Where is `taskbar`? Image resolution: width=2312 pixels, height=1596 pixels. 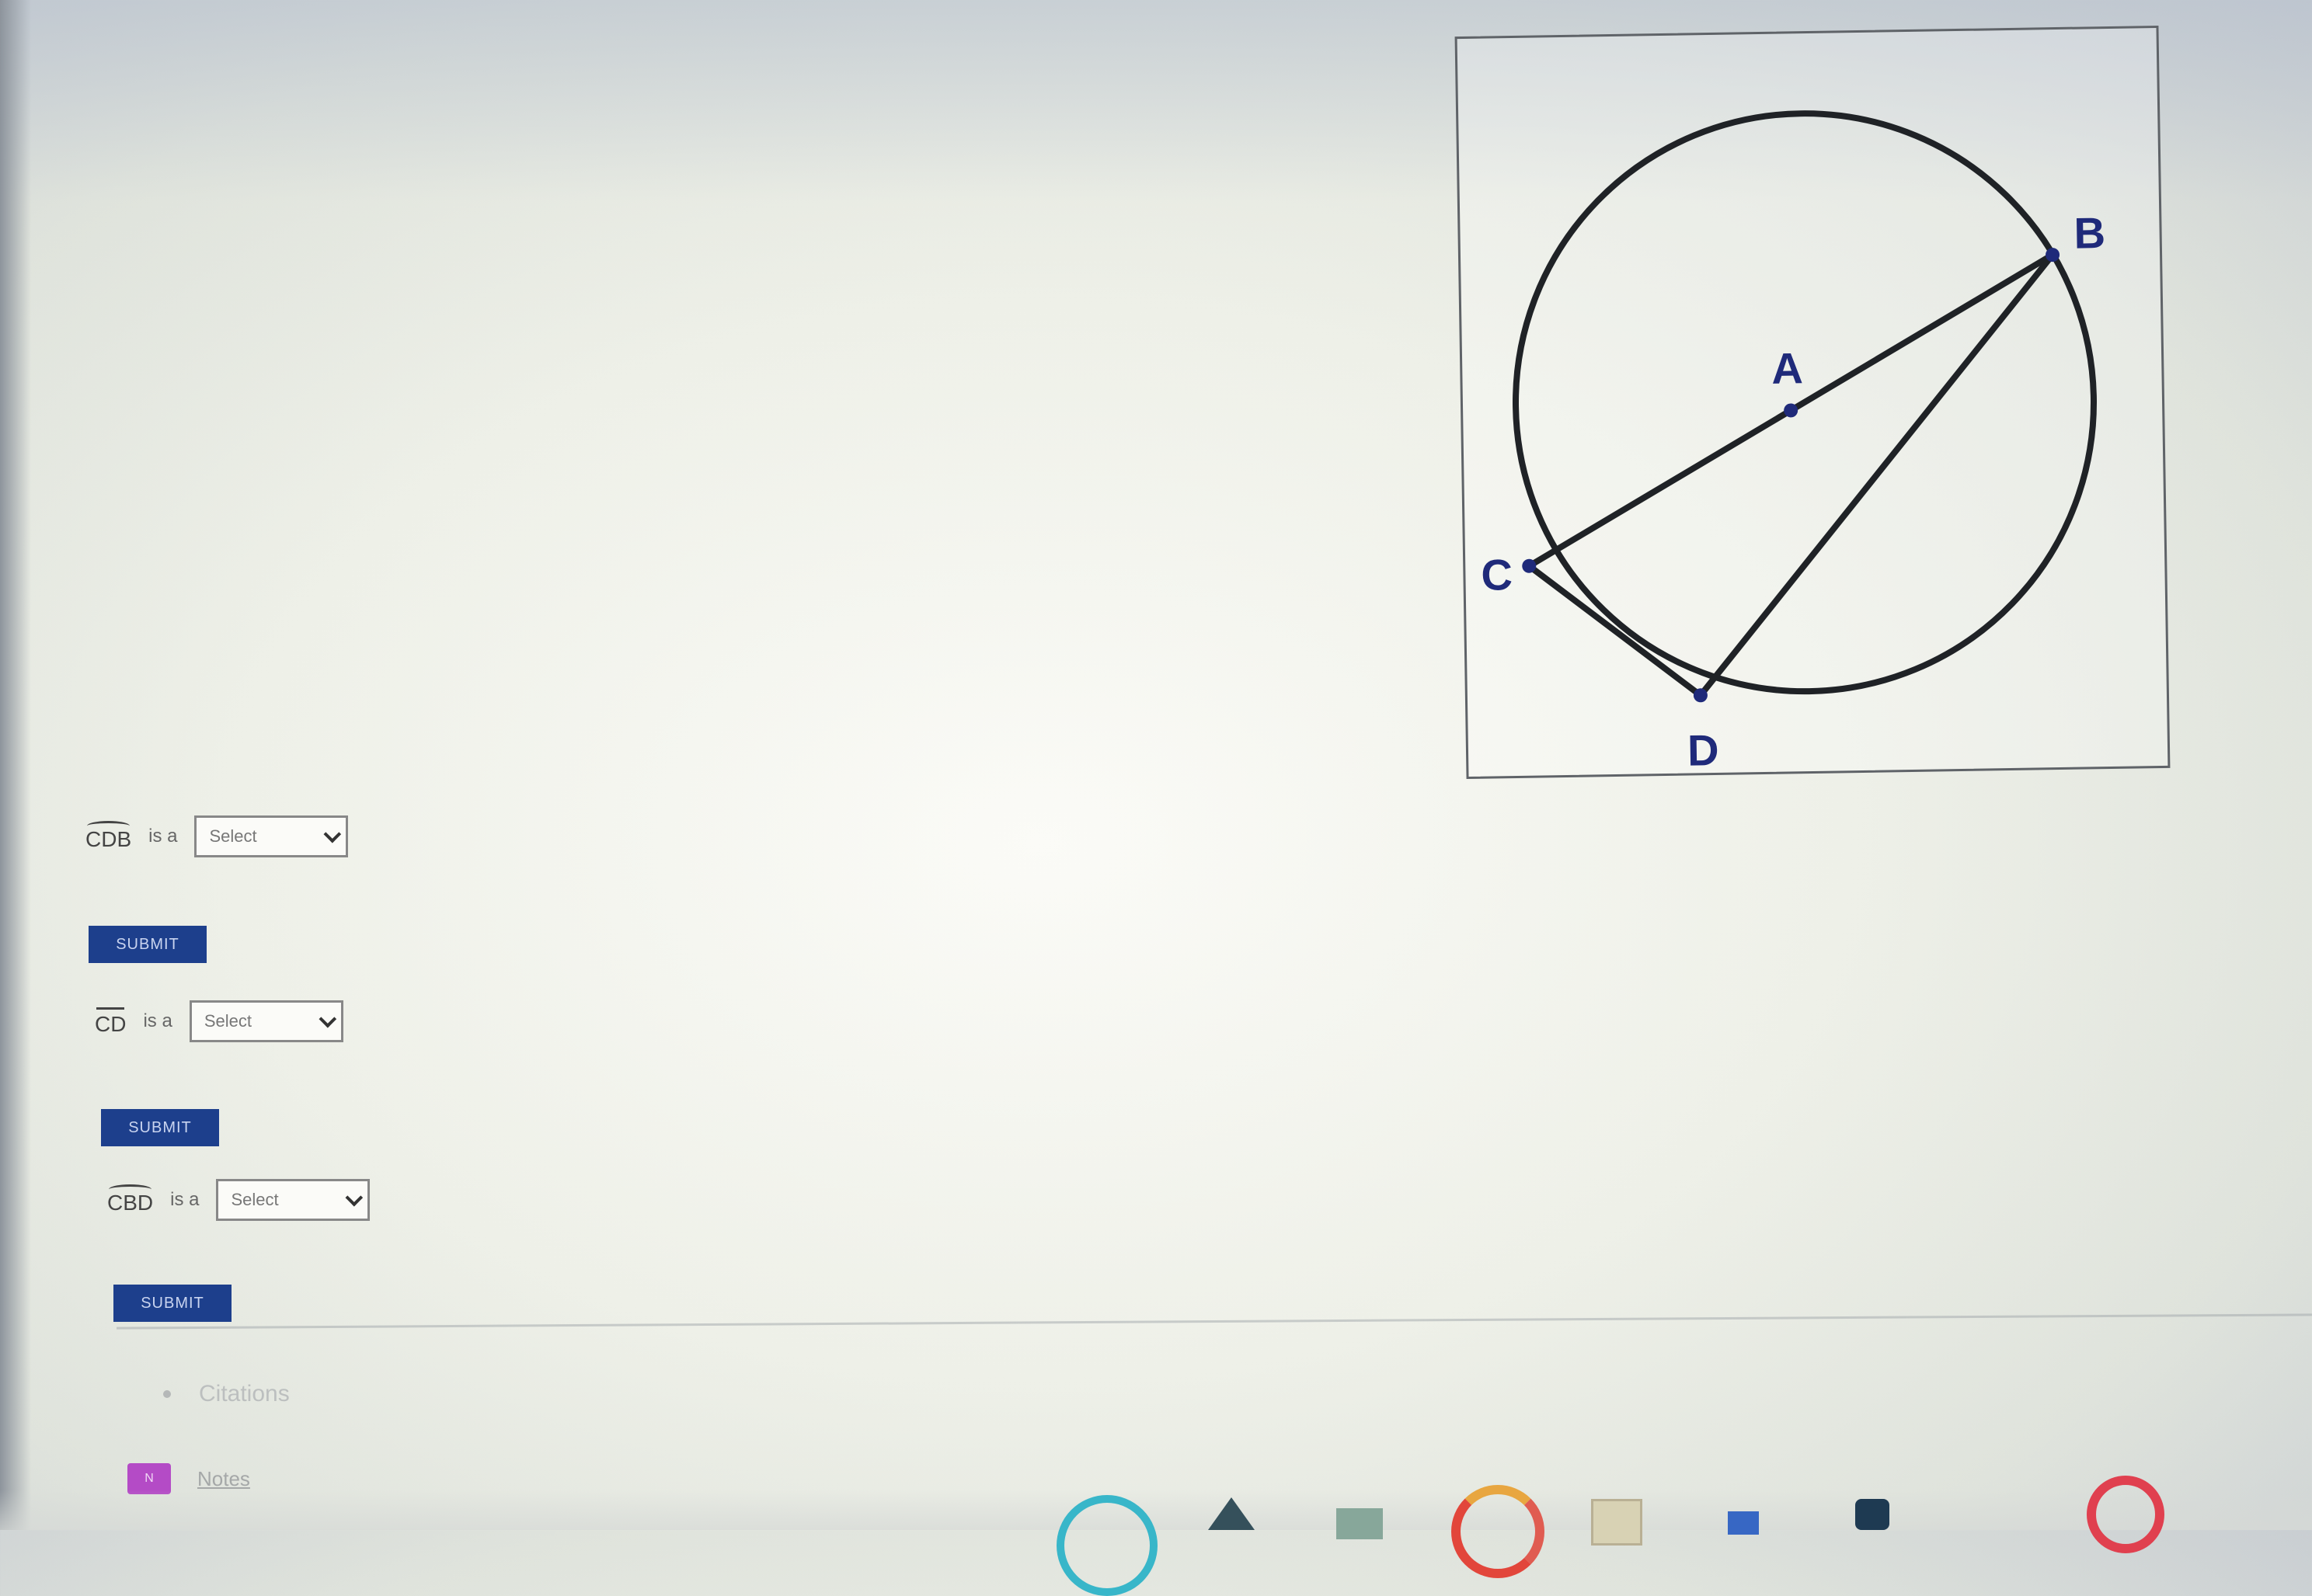
taskbar is located at coordinates (1156, 1510).